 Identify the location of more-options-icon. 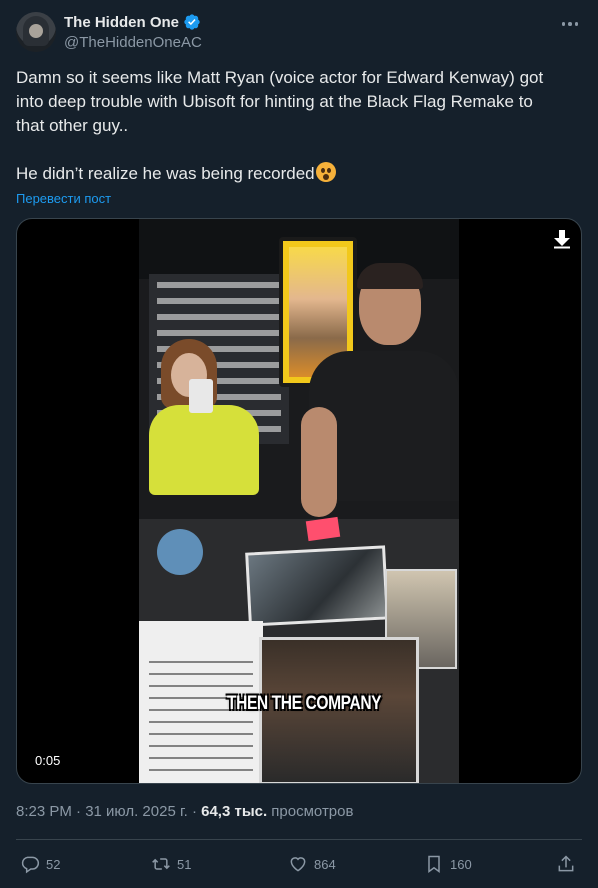
(570, 24).